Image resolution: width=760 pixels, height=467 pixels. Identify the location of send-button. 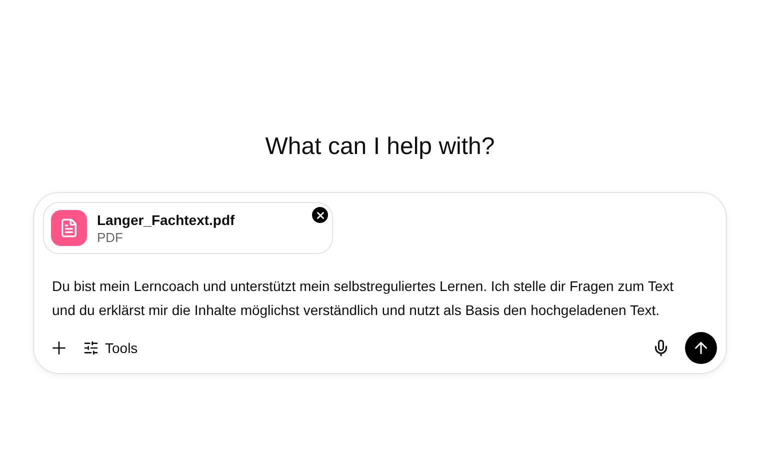
(701, 348).